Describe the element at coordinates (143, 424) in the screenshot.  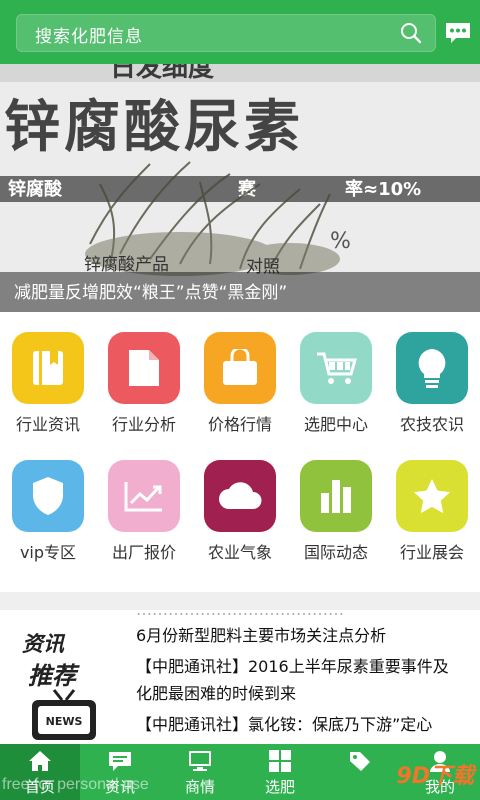
I see `category-label: 行业分析` at that location.